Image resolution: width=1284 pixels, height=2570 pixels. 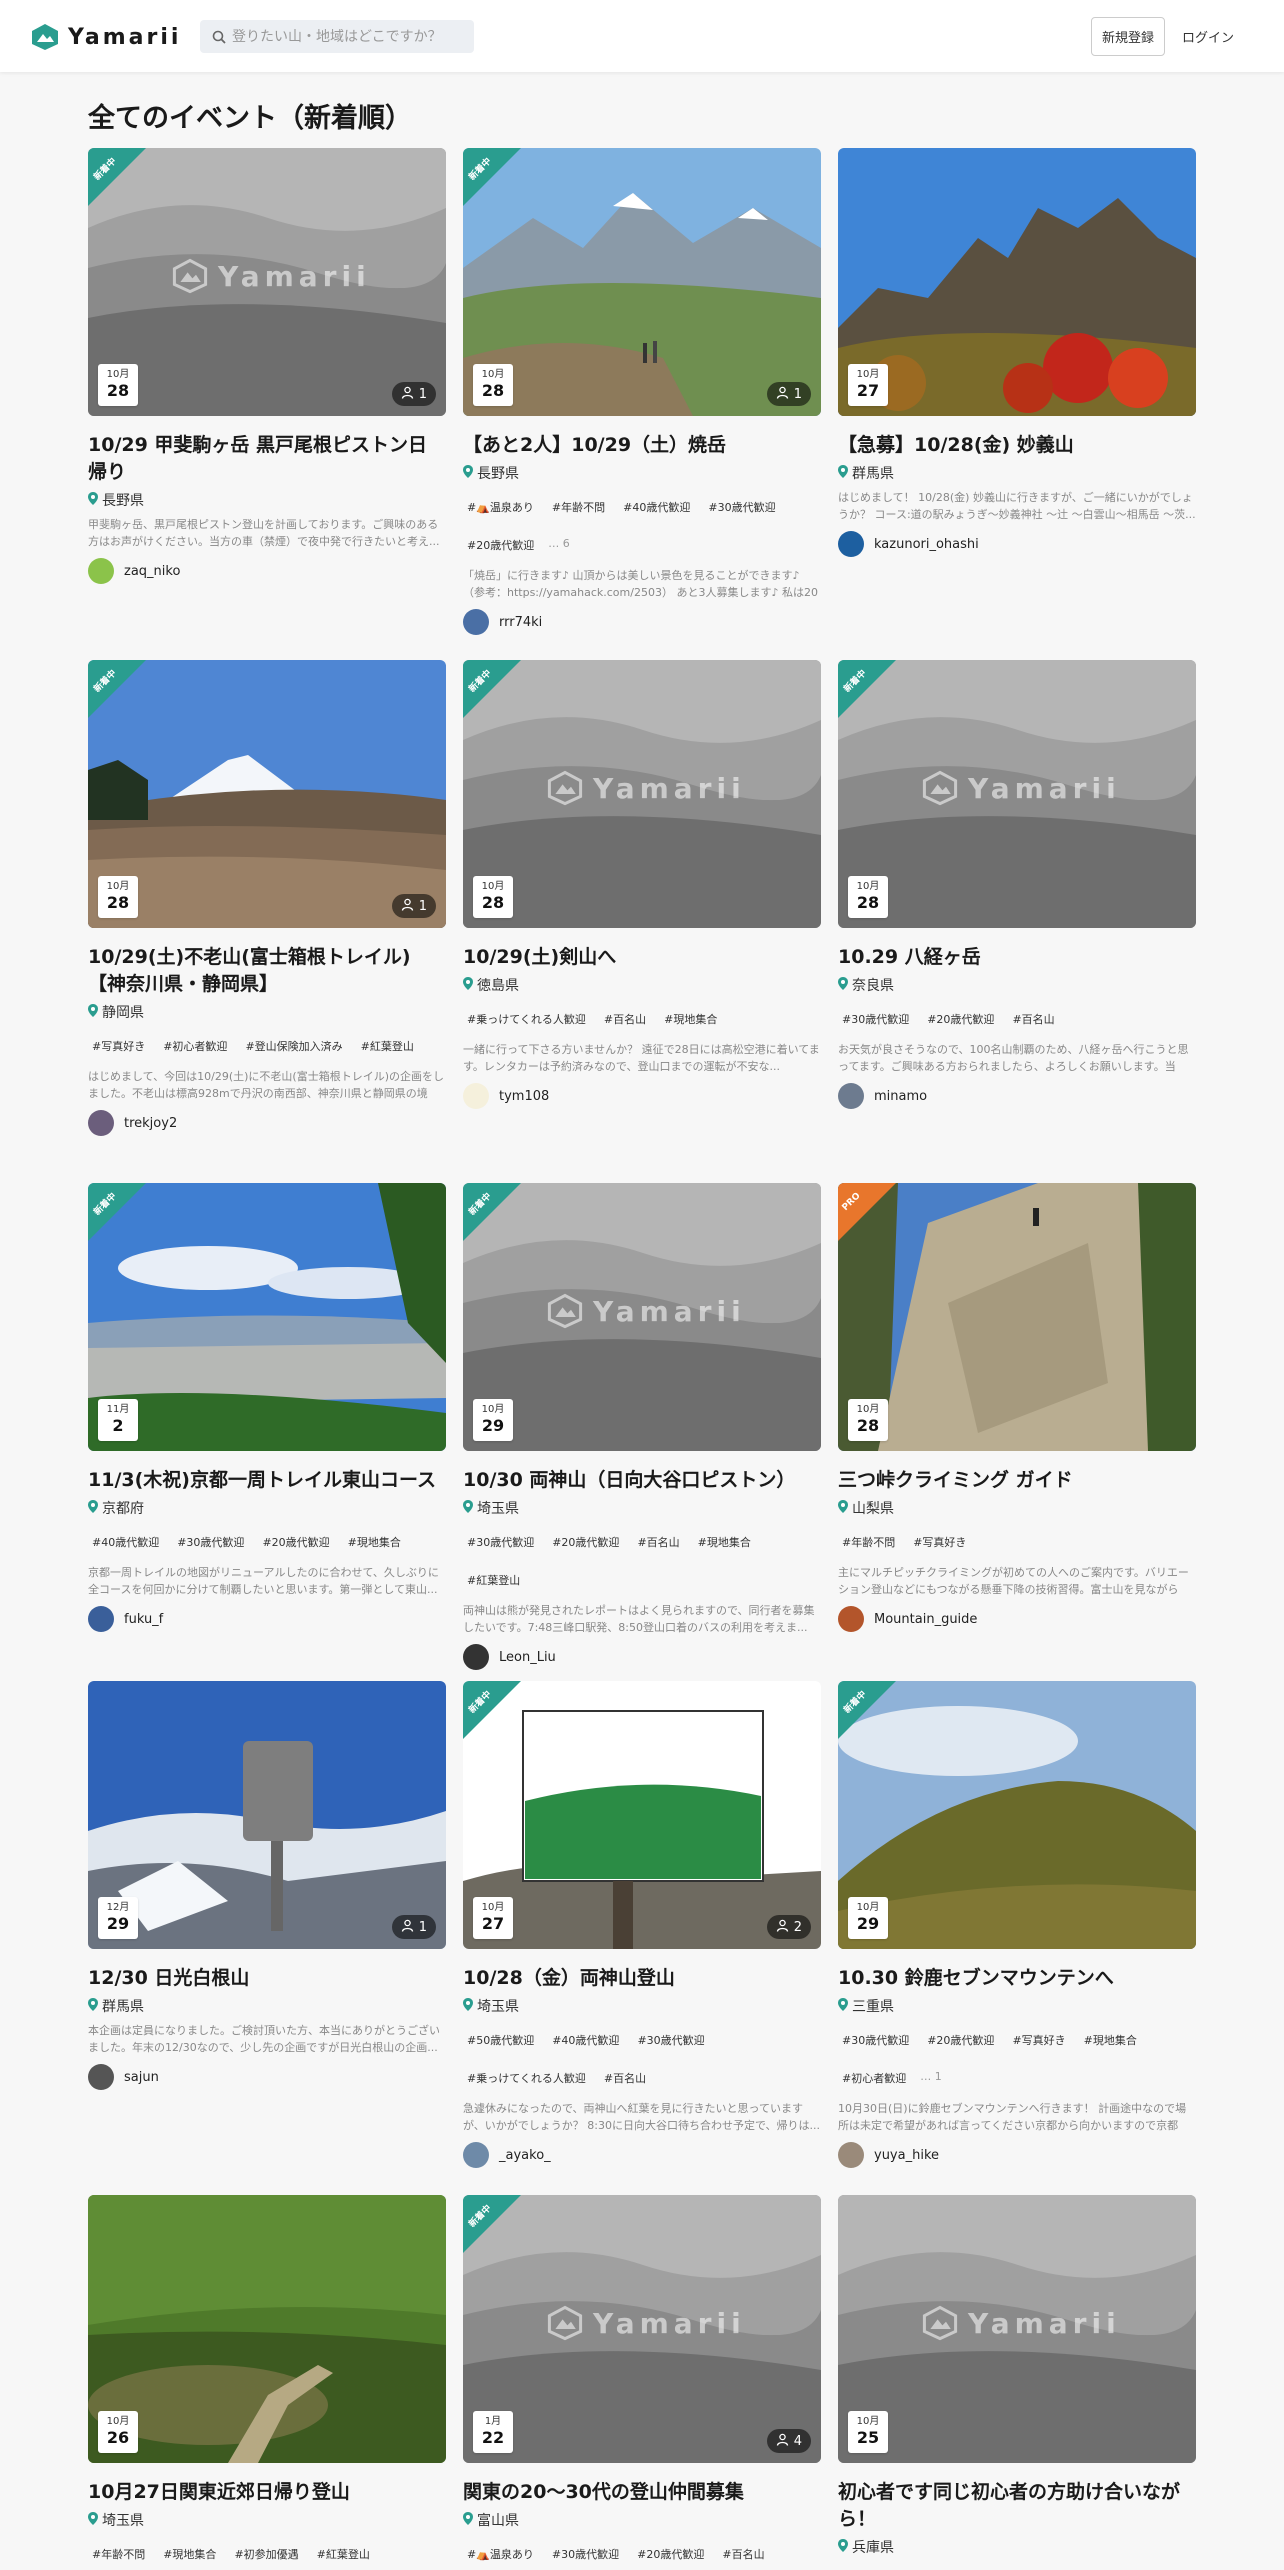 What do you see at coordinates (1017, 1480) in the screenshot?
I see `event-title: 三つ峠クライミング ガイド` at bounding box center [1017, 1480].